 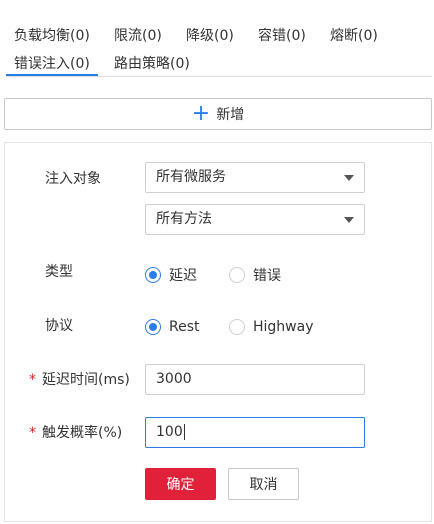 What do you see at coordinates (184, 219) in the screenshot?
I see `method-select-value: 所有方法` at bounding box center [184, 219].